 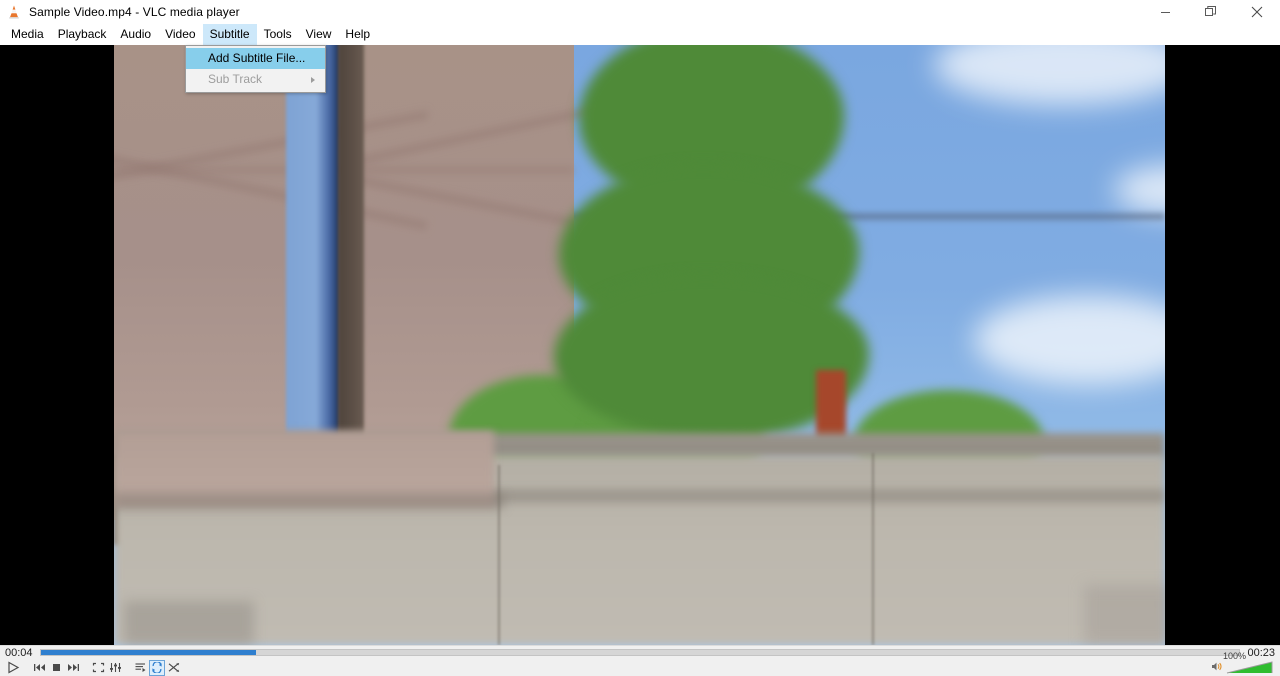 What do you see at coordinates (98, 668) in the screenshot?
I see `fullscreen-button` at bounding box center [98, 668].